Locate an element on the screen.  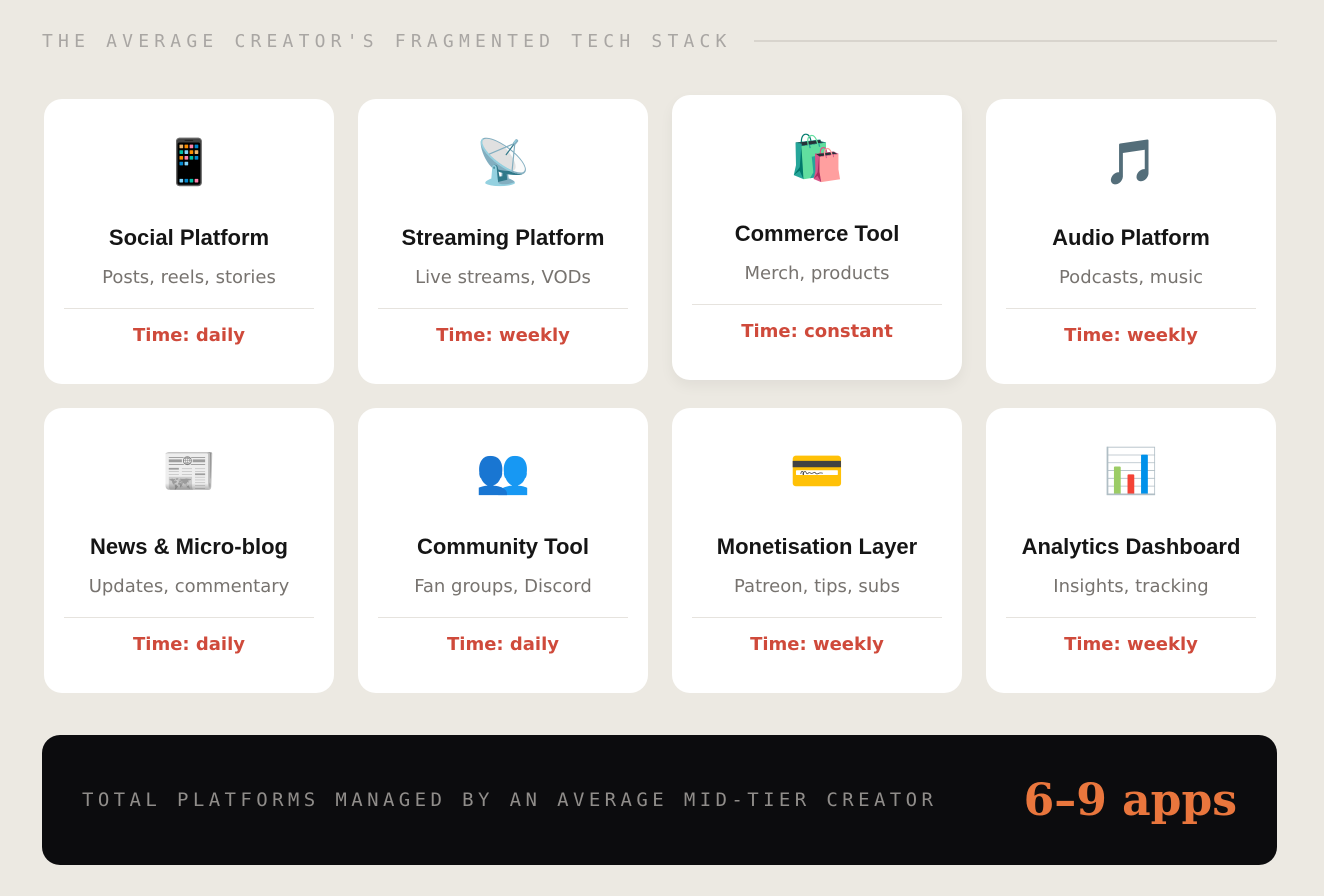
music-notes-icon: 🎵 is located at coordinates (1131, 162).